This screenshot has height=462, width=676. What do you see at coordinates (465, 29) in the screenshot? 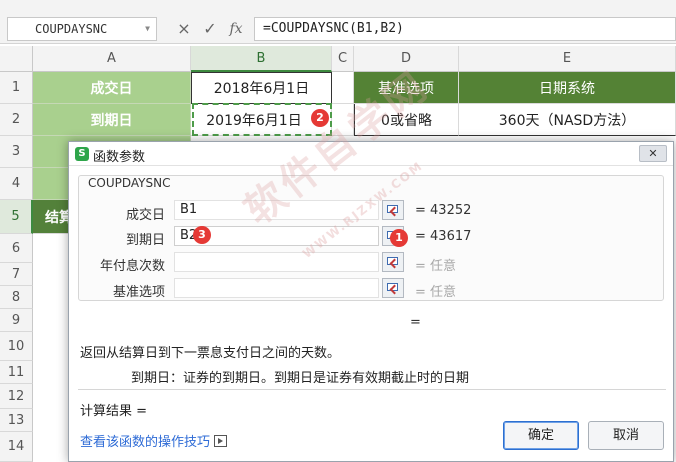
I see `formula-input: =COUPDAYSNC(B1,B2)` at bounding box center [465, 29].